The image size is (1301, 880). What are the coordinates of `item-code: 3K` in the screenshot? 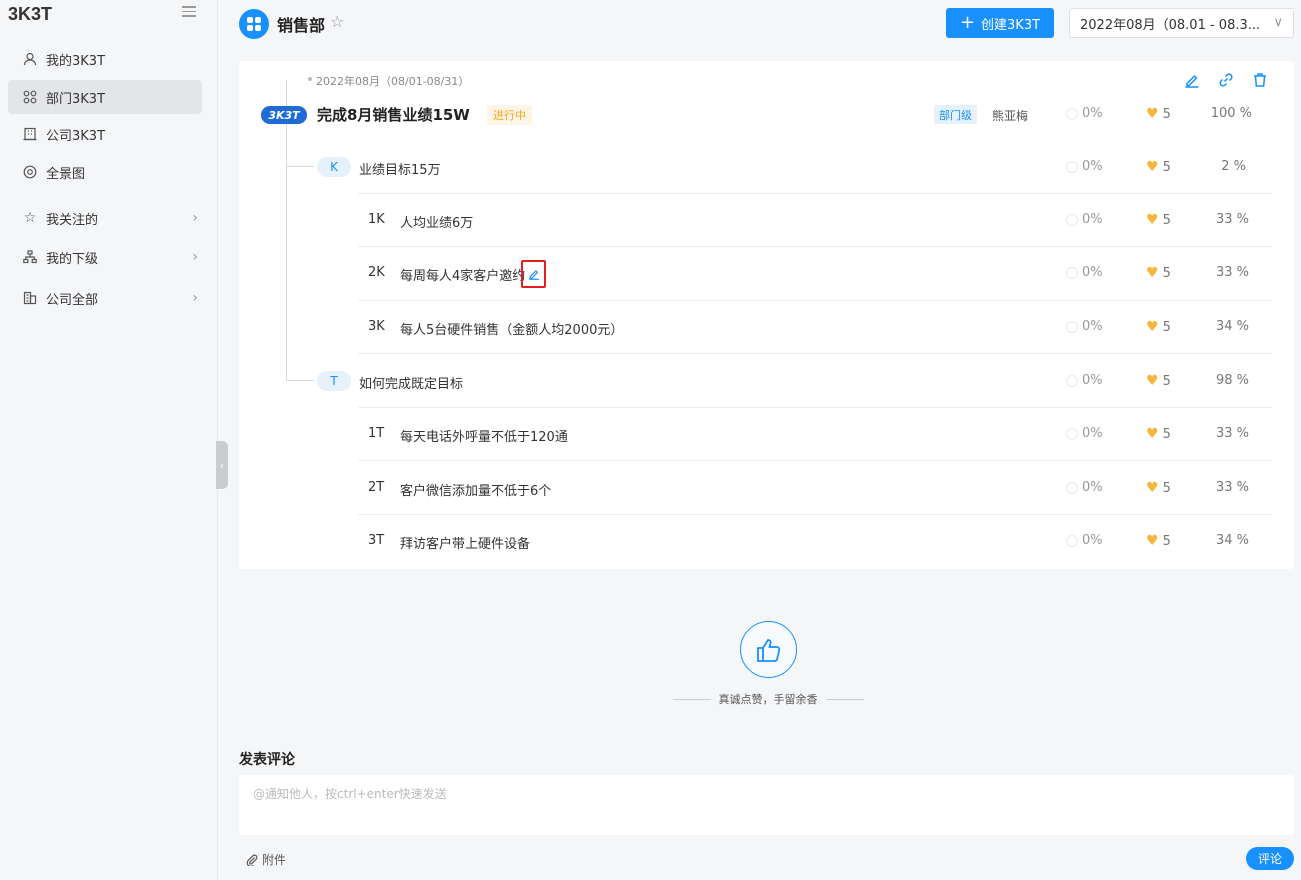 It's located at (376, 326).